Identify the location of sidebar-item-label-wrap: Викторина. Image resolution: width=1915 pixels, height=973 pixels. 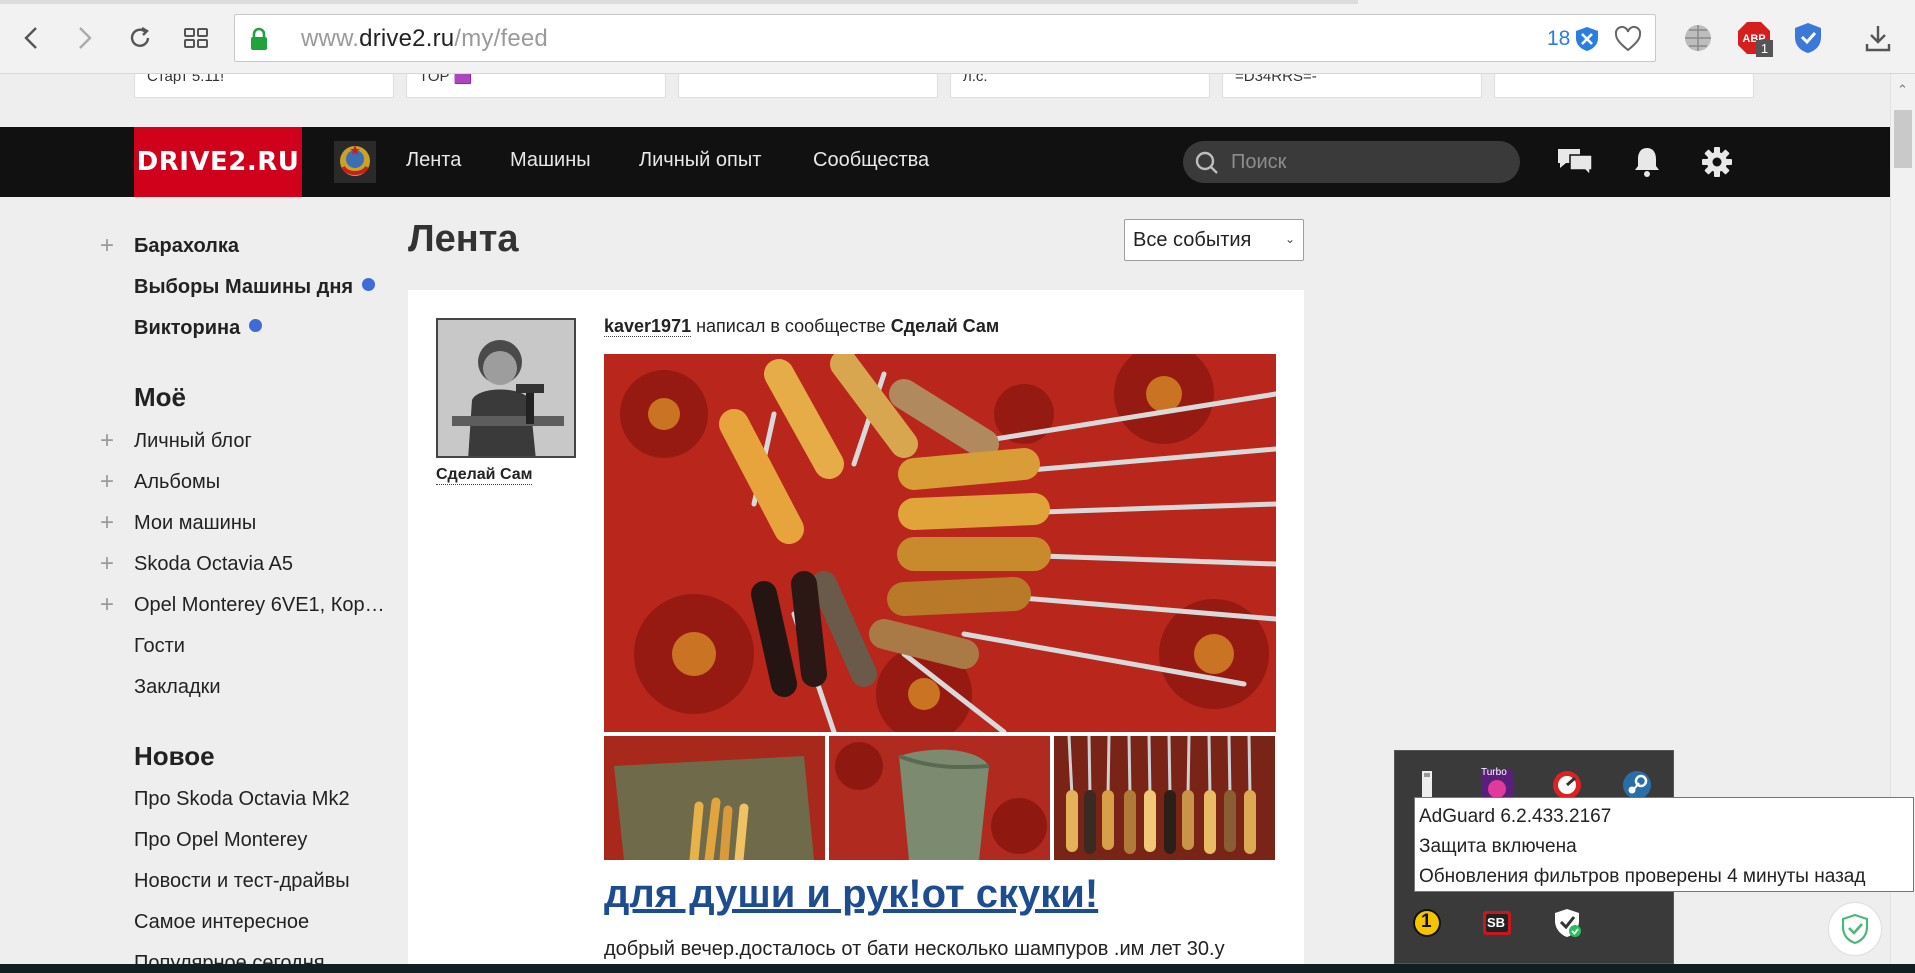
(198, 328).